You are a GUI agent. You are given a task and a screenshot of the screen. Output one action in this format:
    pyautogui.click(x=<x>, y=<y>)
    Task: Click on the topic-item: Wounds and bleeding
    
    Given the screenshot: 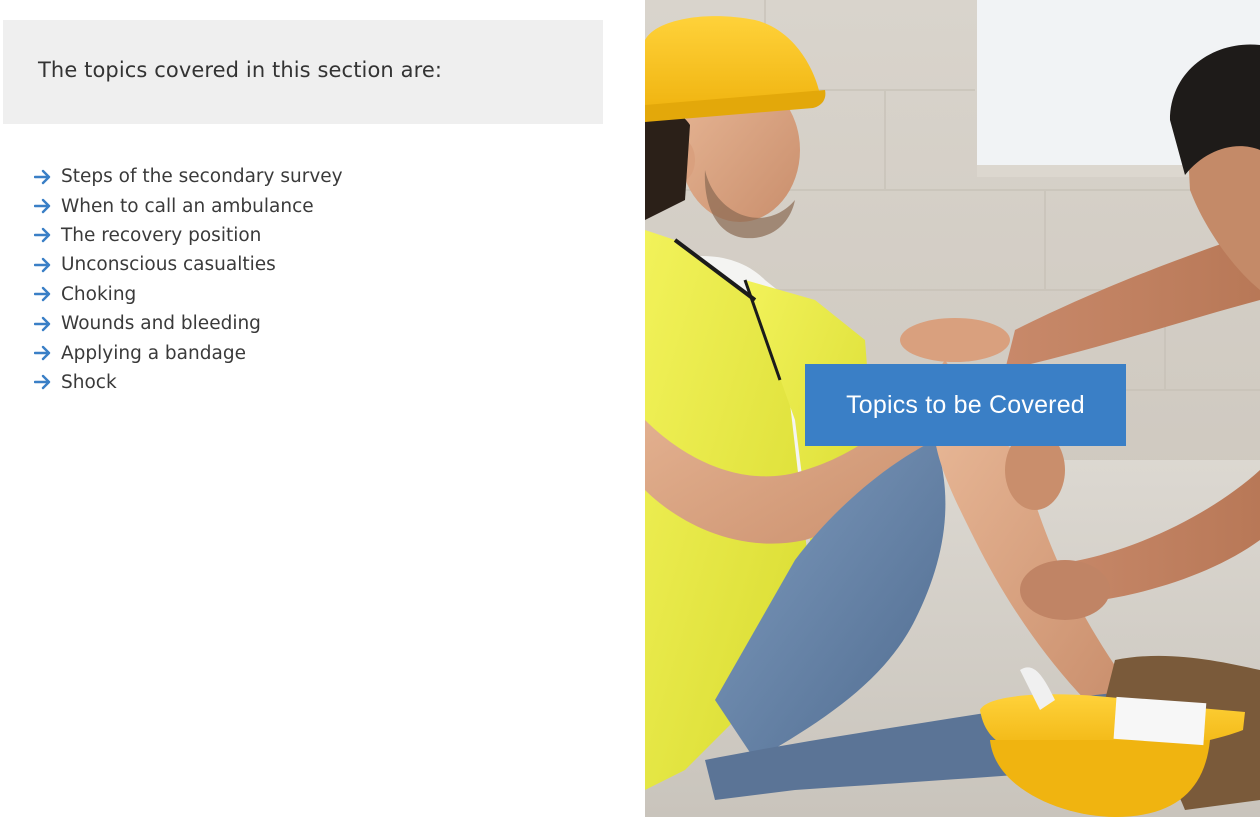 What is the action you would take?
    pyautogui.click(x=188, y=323)
    